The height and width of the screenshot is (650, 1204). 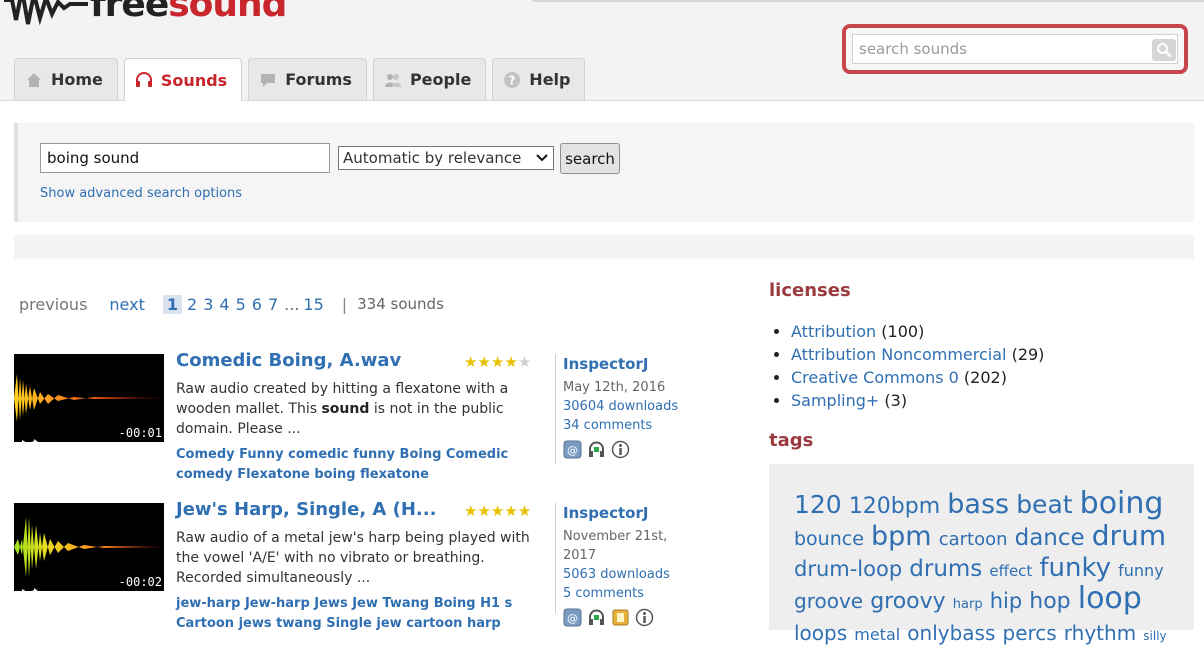 I want to click on tag-link: bpm, so click(x=901, y=536).